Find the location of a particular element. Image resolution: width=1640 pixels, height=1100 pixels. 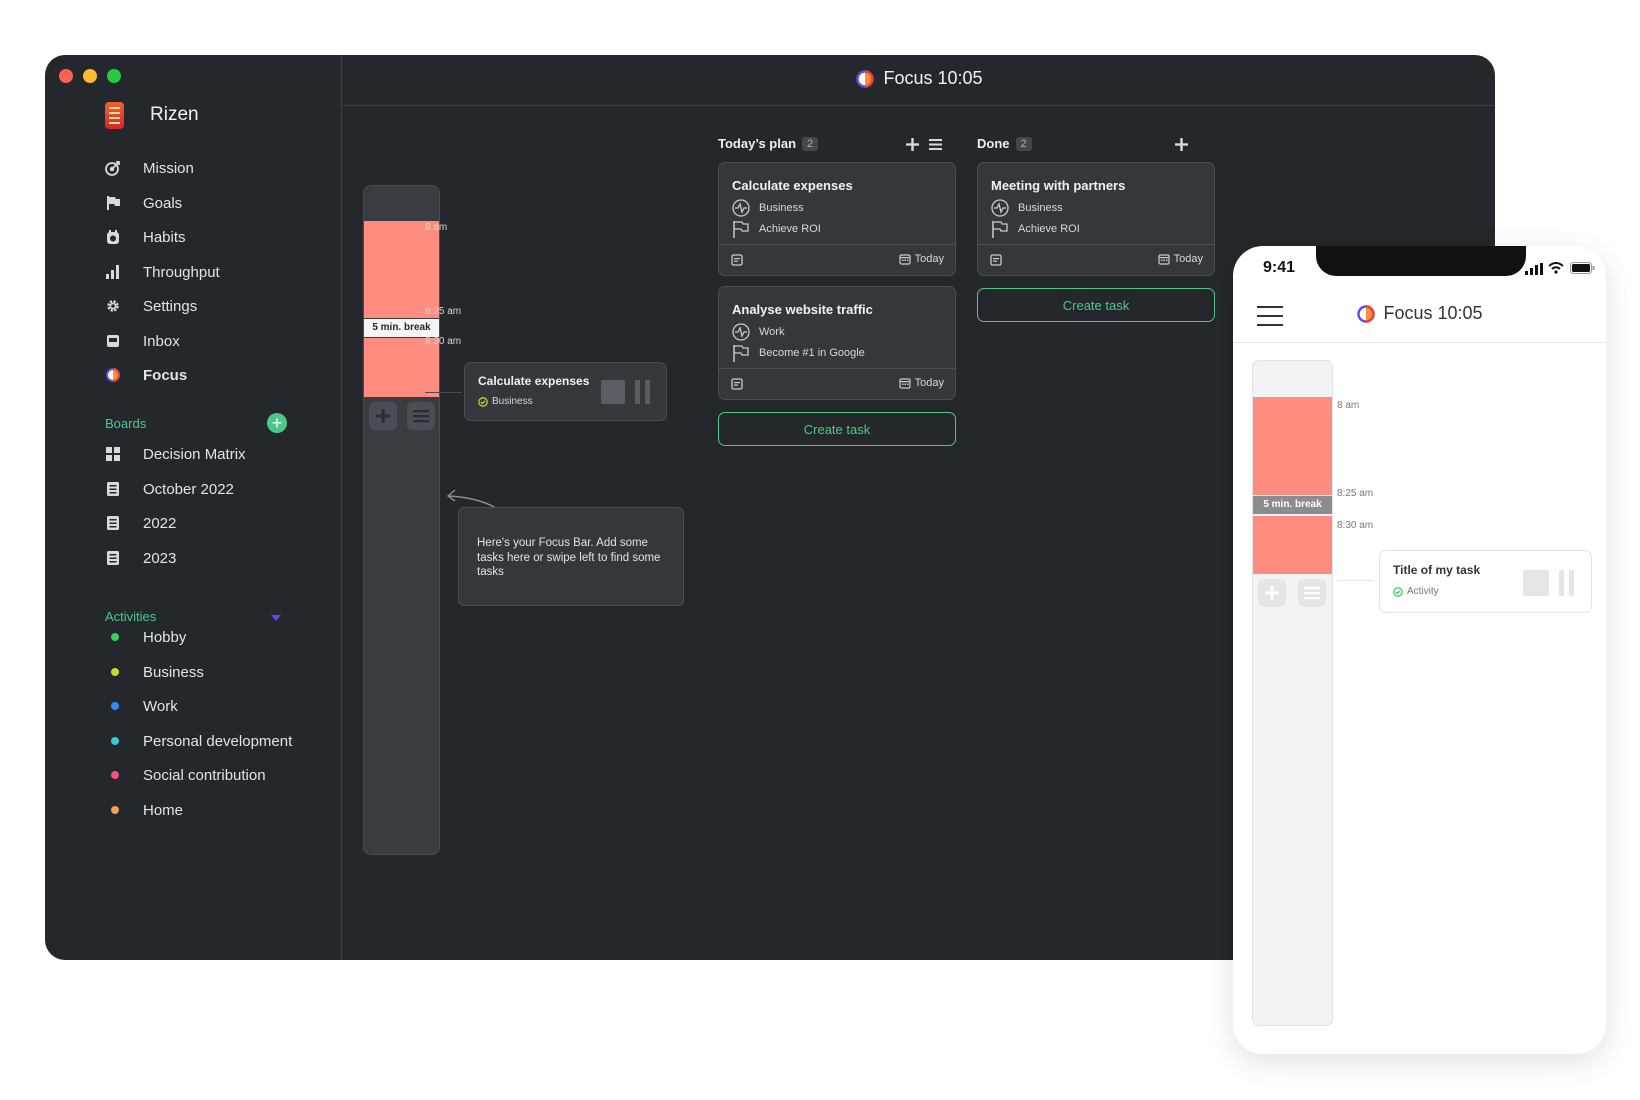

app-name: Rizen is located at coordinates (174, 114).